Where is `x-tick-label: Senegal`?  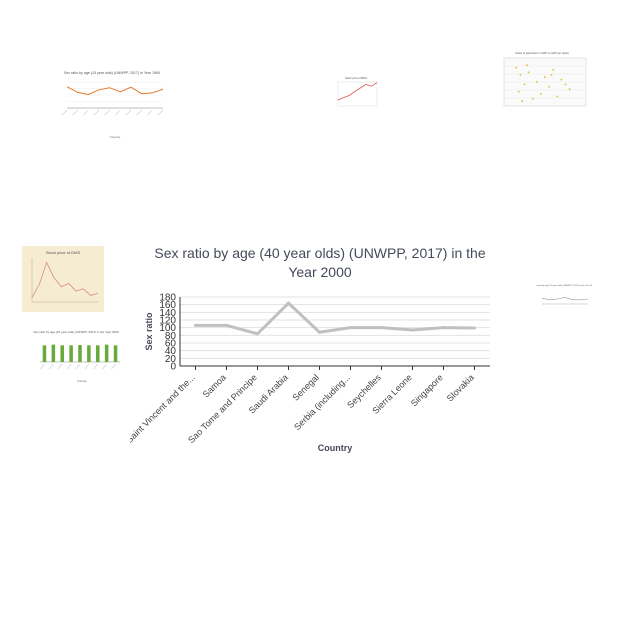 x-tick-label: Senegal is located at coordinates (305, 387).